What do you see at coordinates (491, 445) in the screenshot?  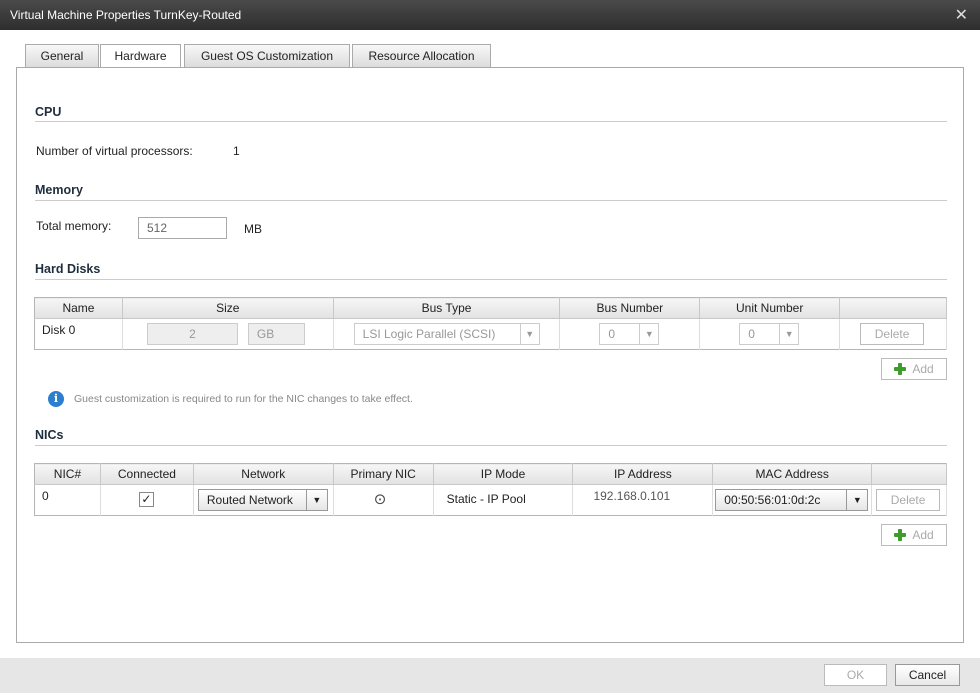 I see `nics-divider` at bounding box center [491, 445].